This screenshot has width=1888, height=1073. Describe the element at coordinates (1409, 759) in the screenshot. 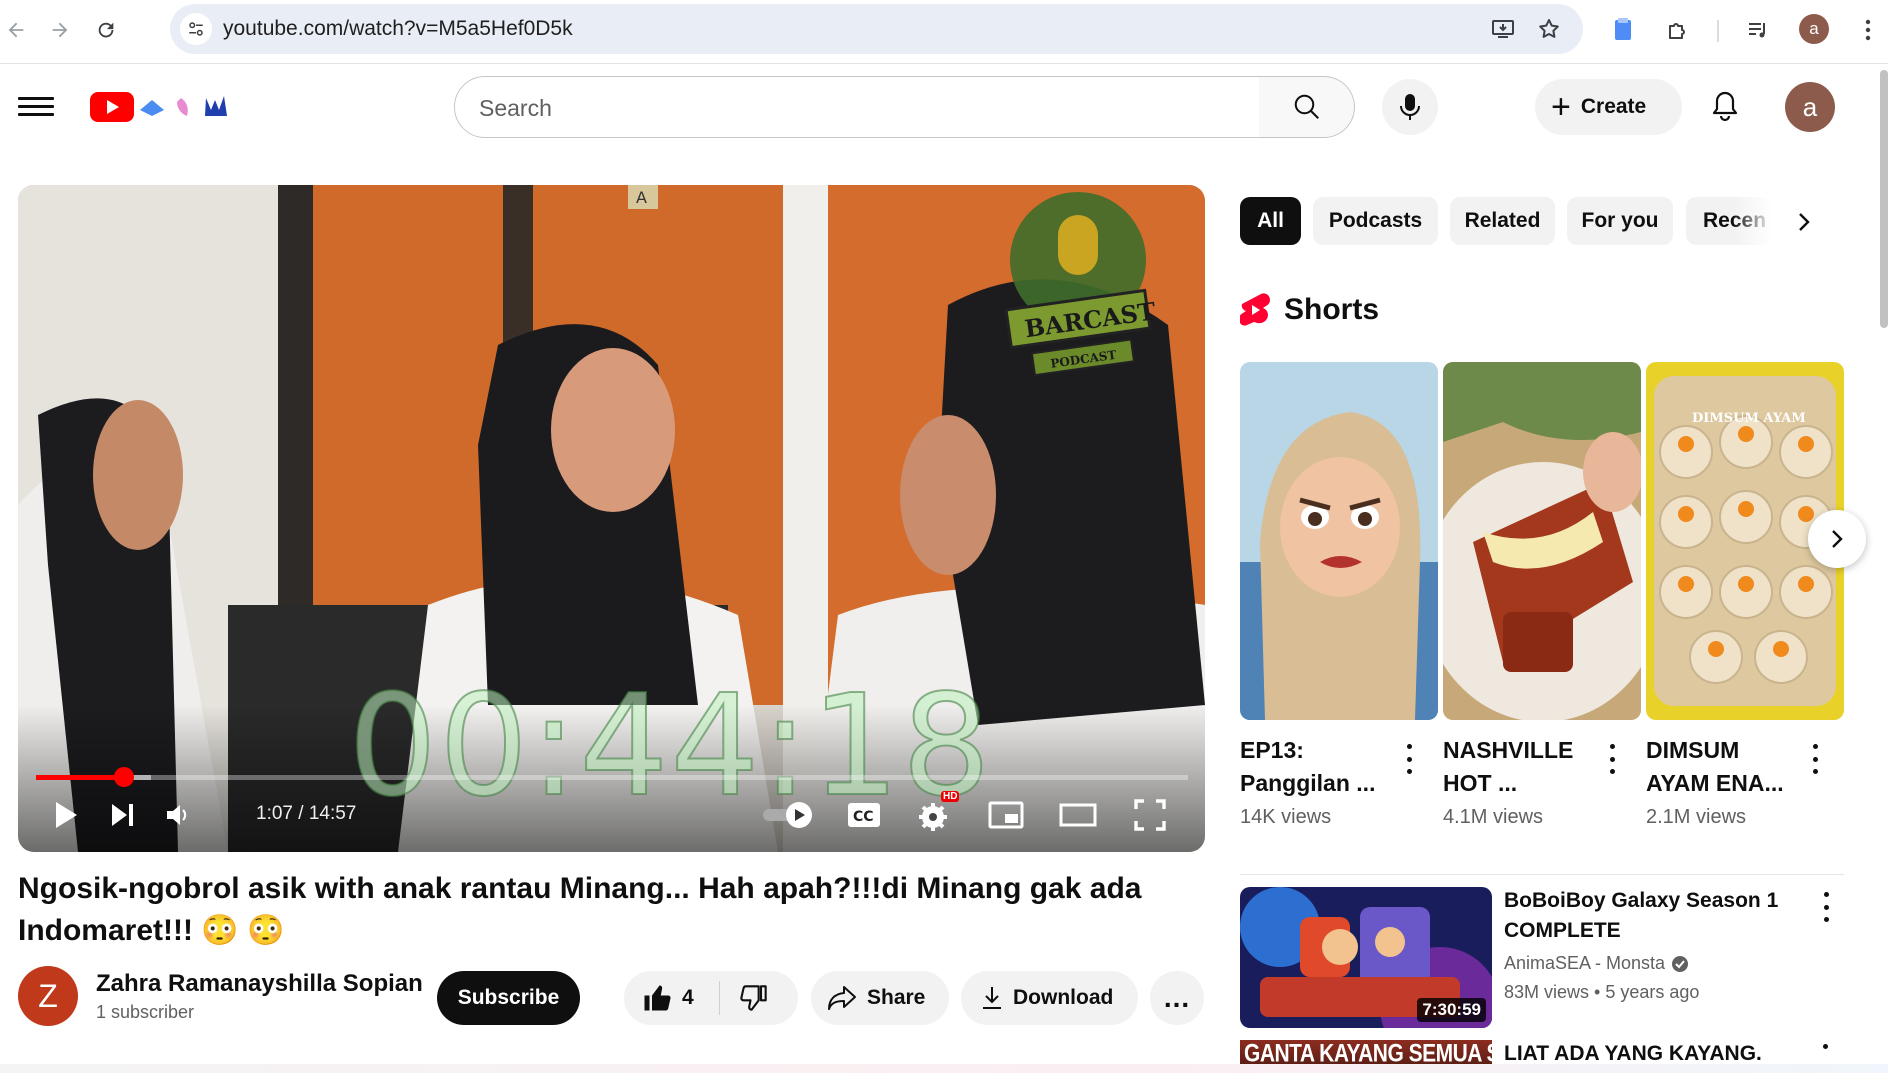

I see `short-menu-1-icon` at that location.